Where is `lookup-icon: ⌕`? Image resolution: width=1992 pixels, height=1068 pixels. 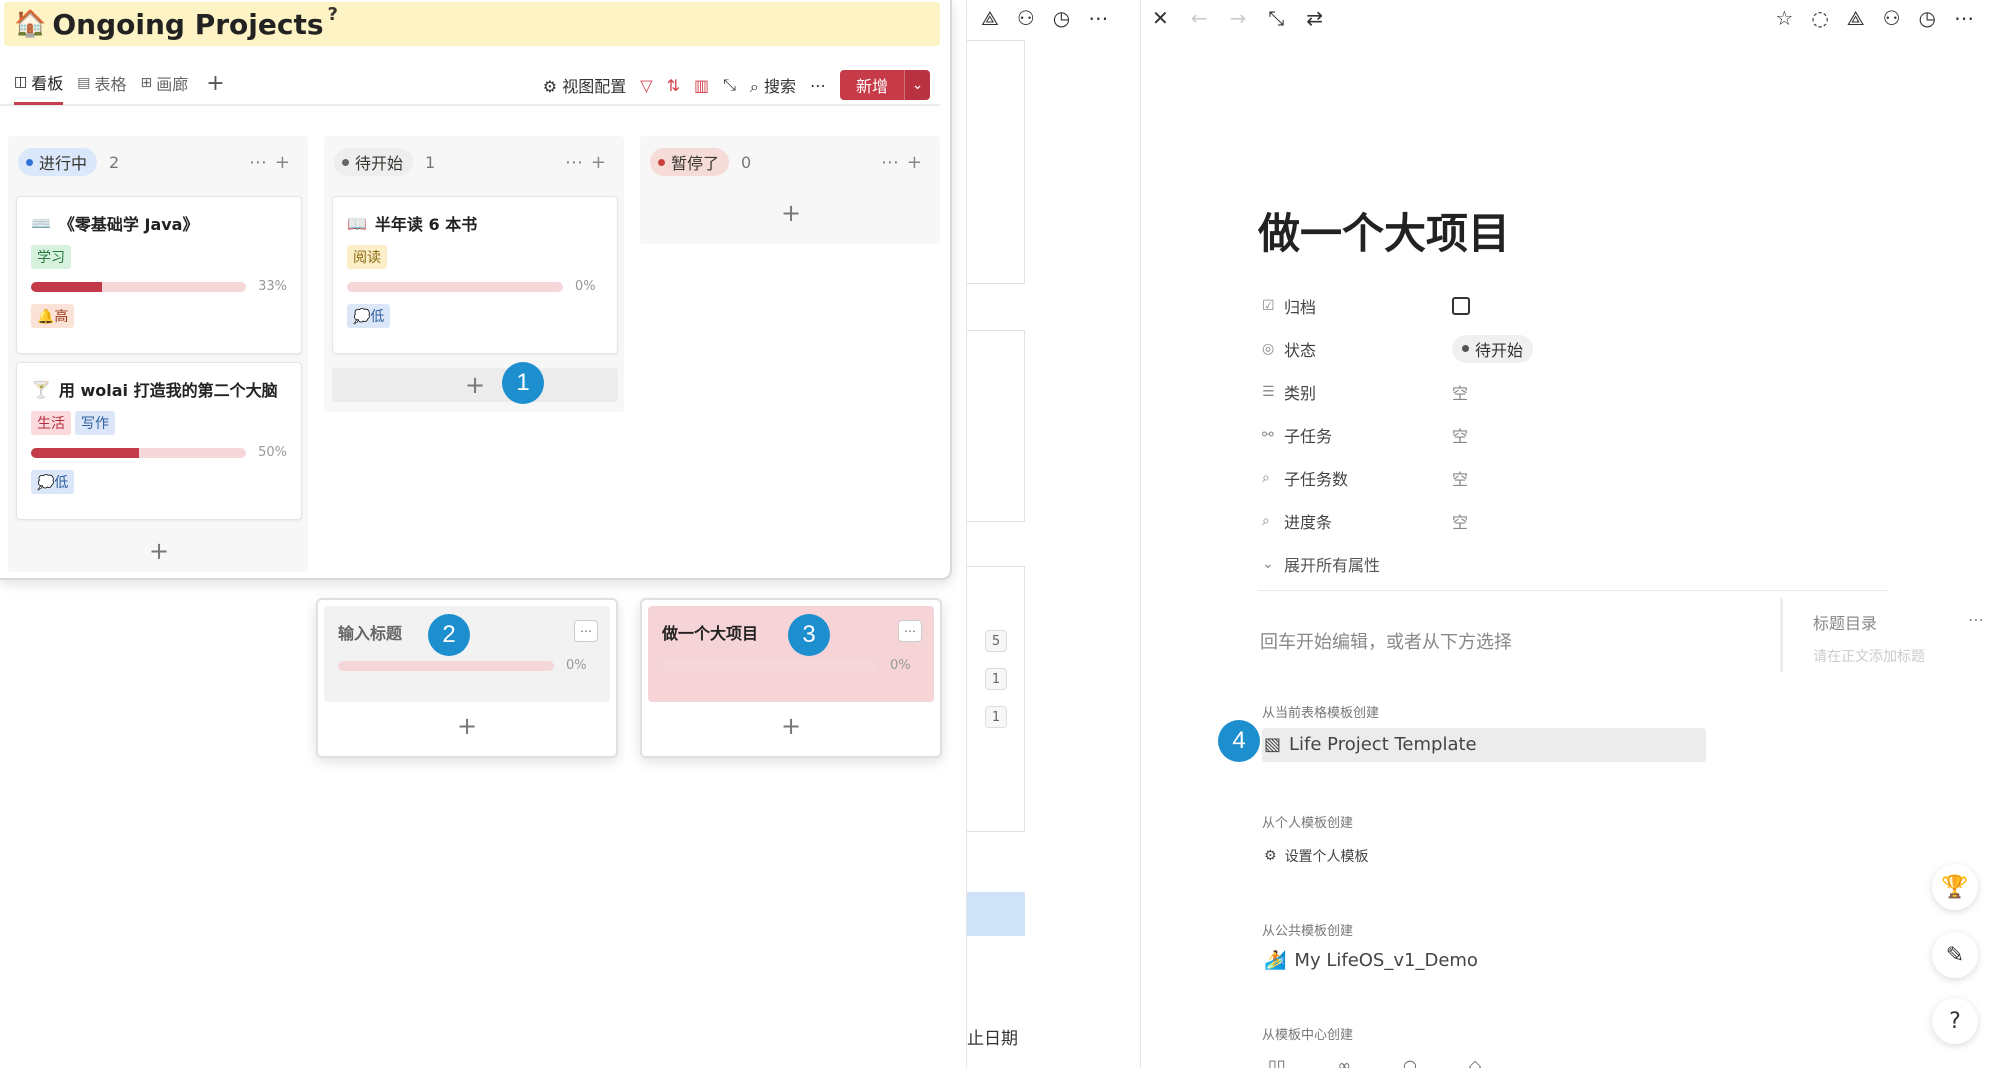 lookup-icon: ⌕ is located at coordinates (1266, 520).